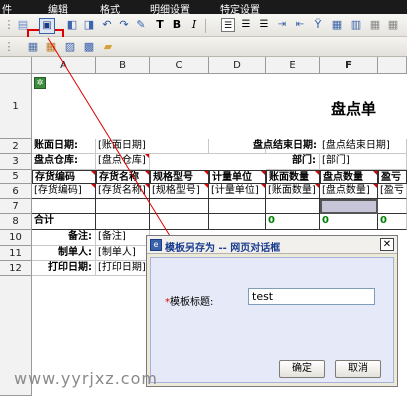 This screenshot has width=407, height=396. I want to click on cell-a10: 备注:, so click(64, 238).